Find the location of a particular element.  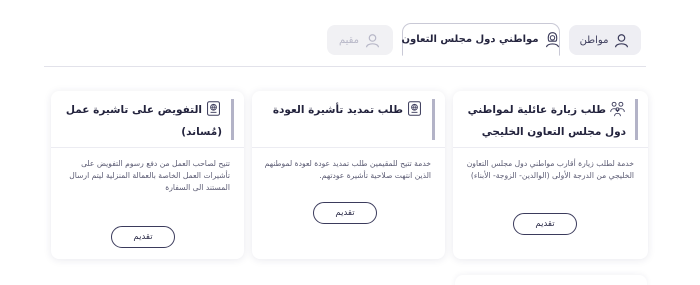

tab-gcc-citizen: مواطني دول مجلس التعاون is located at coordinates (481, 39).